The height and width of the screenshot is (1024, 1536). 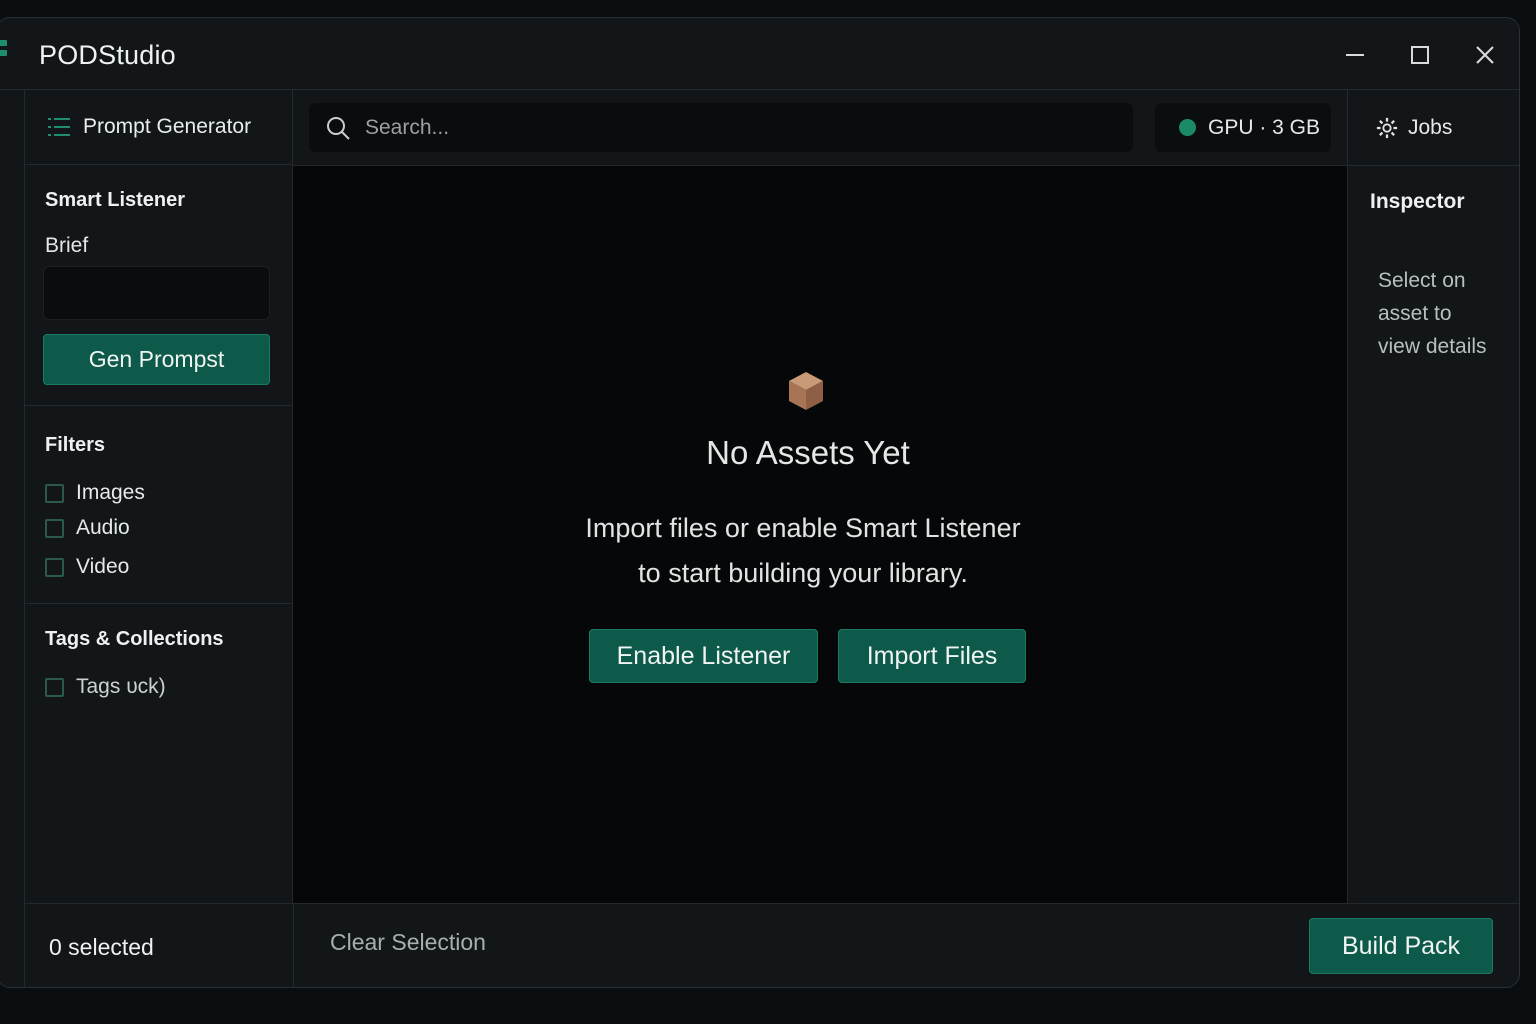 I want to click on import-files-button: Import Files, so click(x=932, y=656).